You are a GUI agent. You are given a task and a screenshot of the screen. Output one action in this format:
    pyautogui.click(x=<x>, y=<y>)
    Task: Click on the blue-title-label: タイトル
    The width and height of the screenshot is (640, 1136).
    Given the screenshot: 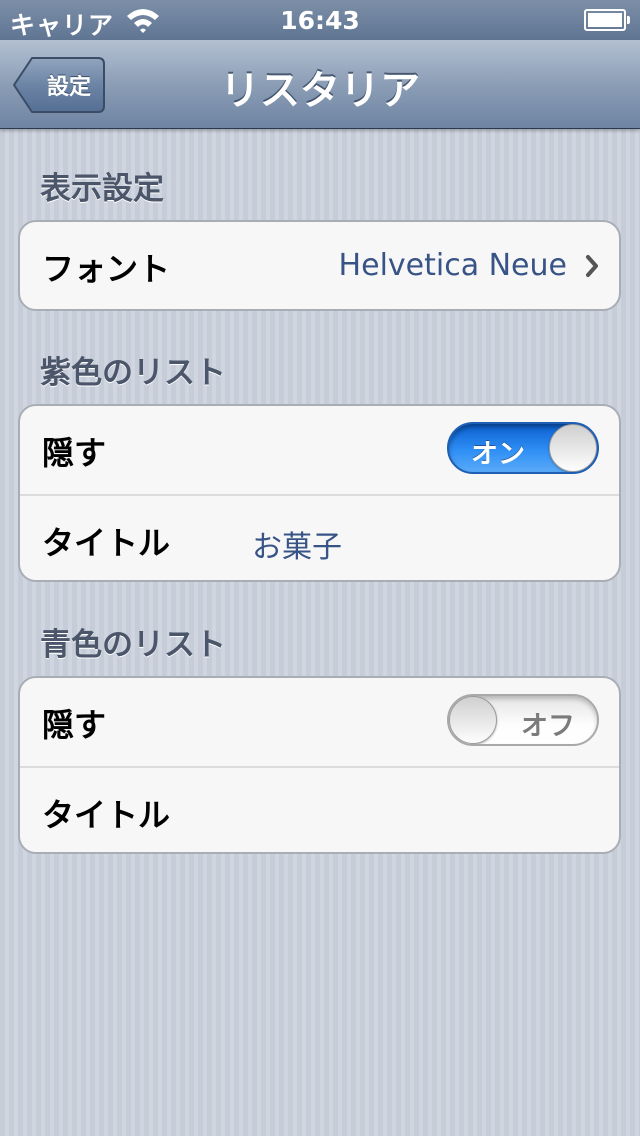 What is the action you would take?
    pyautogui.click(x=106, y=815)
    